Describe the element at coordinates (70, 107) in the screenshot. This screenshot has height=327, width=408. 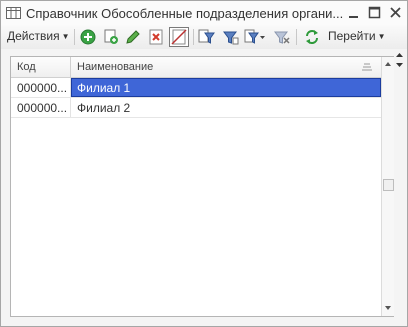
I see `cell-divider` at that location.